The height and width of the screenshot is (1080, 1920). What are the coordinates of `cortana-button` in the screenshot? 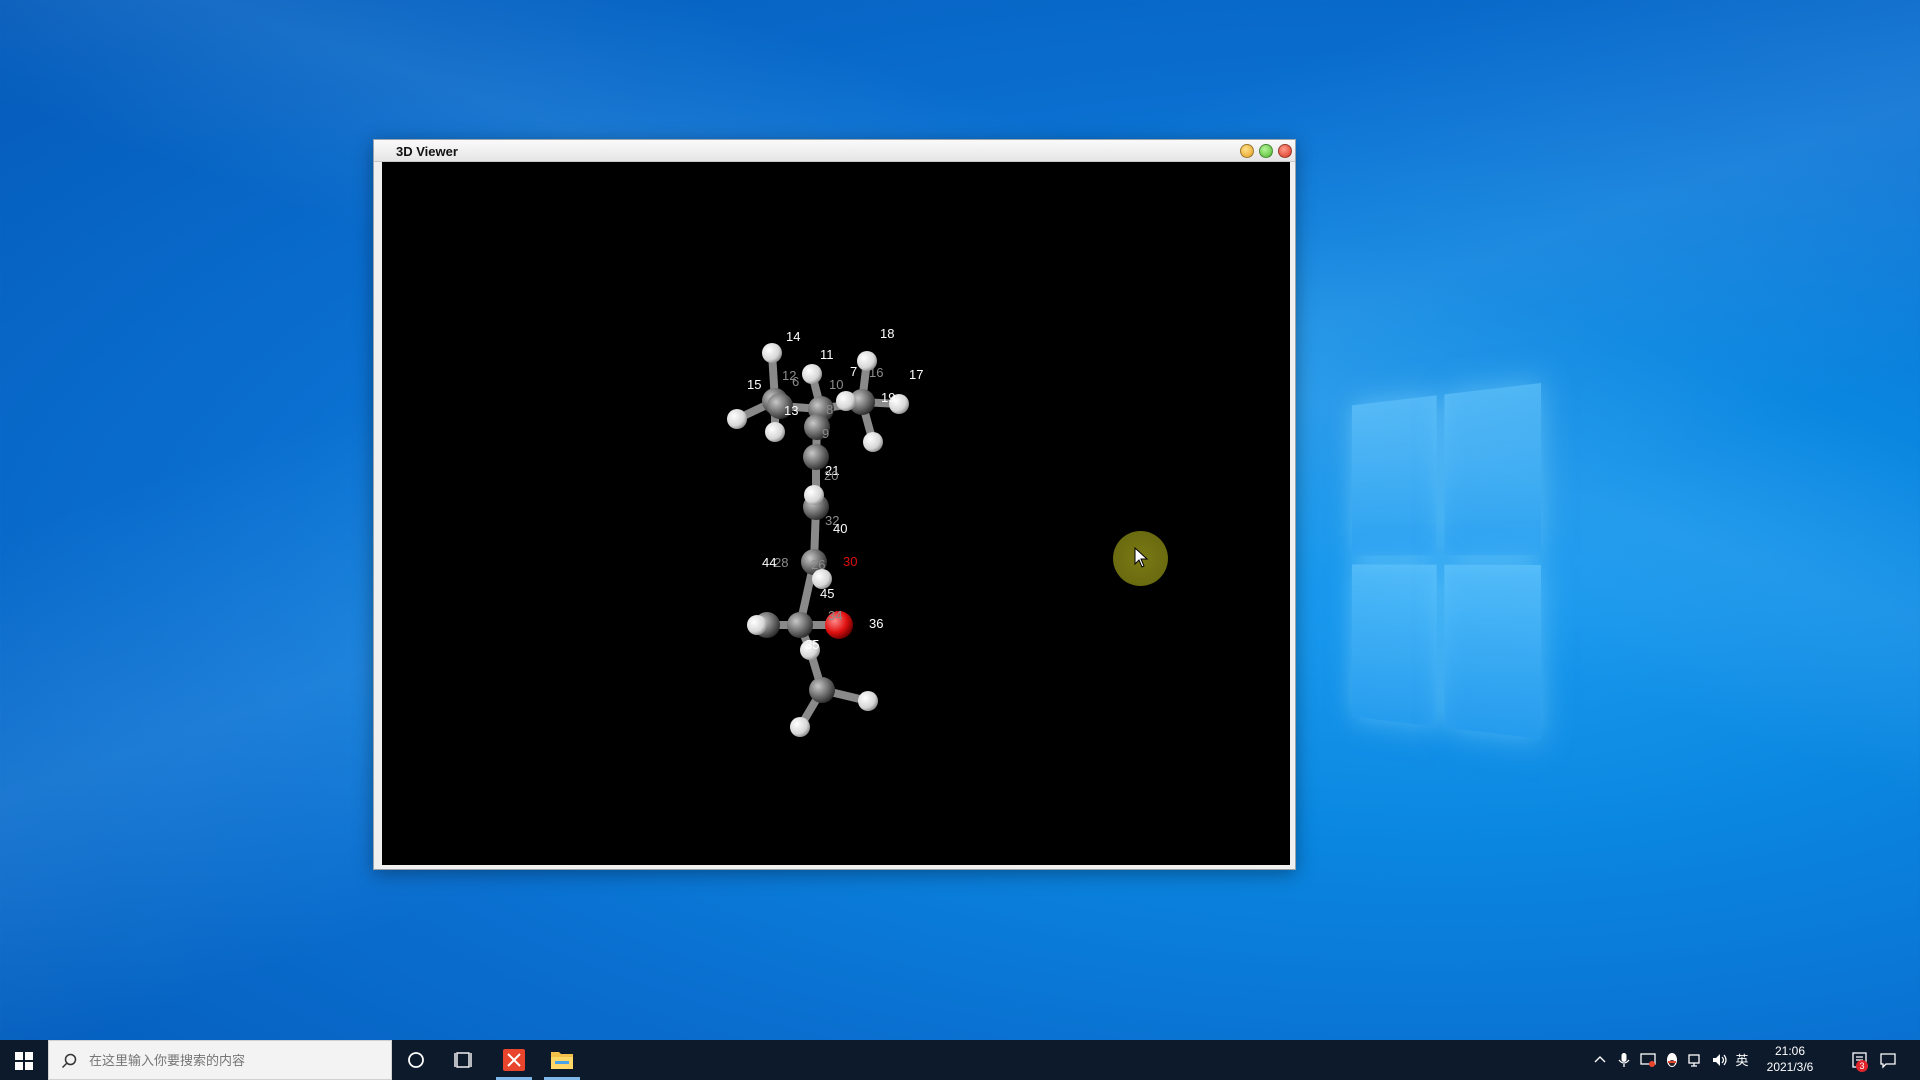 It's located at (416, 1060).